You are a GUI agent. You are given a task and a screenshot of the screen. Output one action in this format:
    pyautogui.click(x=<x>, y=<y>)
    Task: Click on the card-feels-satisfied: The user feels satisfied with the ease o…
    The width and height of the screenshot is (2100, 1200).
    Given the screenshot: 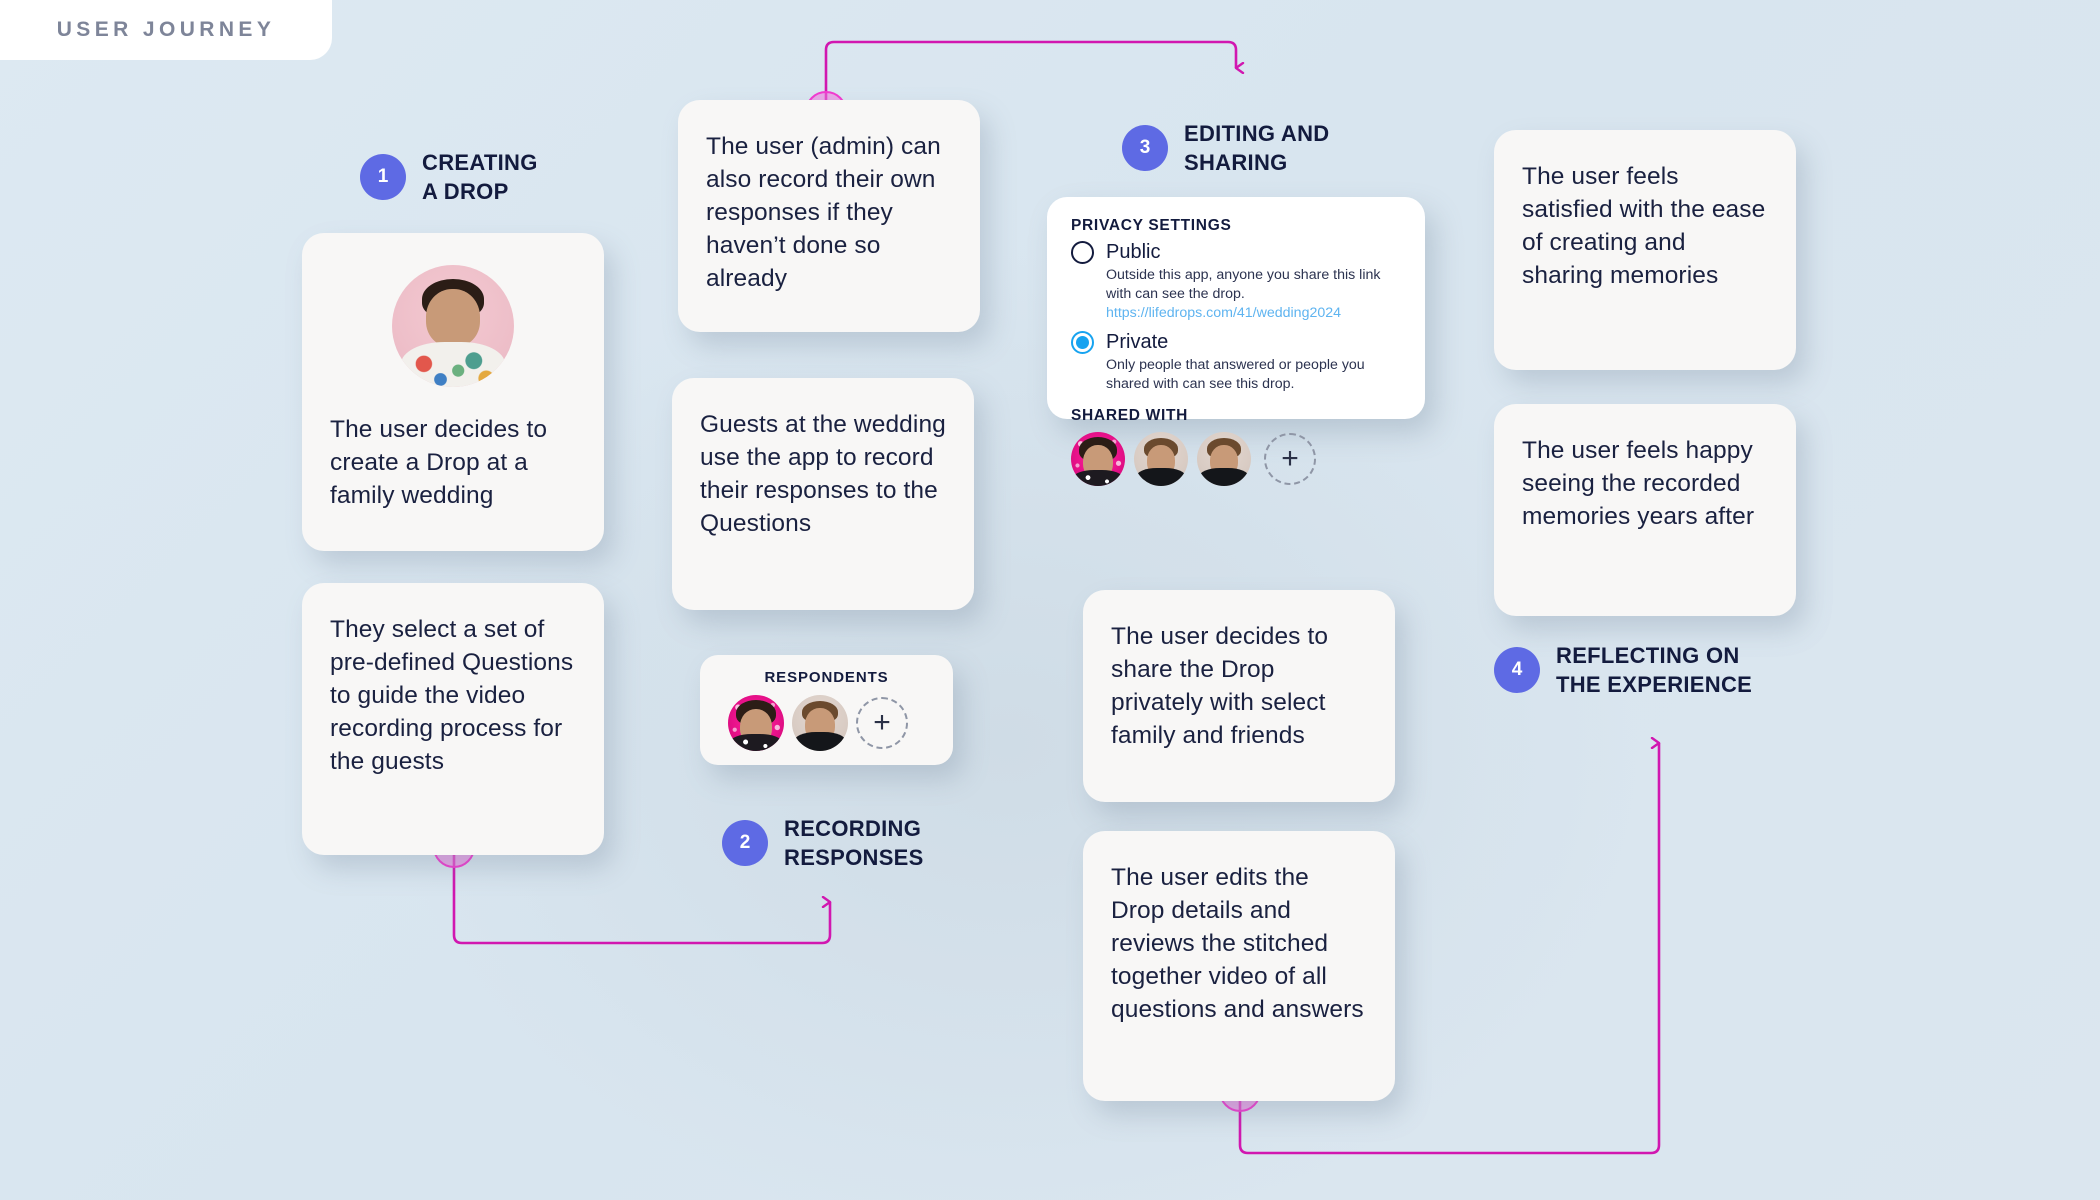 What is the action you would take?
    pyautogui.click(x=1645, y=250)
    